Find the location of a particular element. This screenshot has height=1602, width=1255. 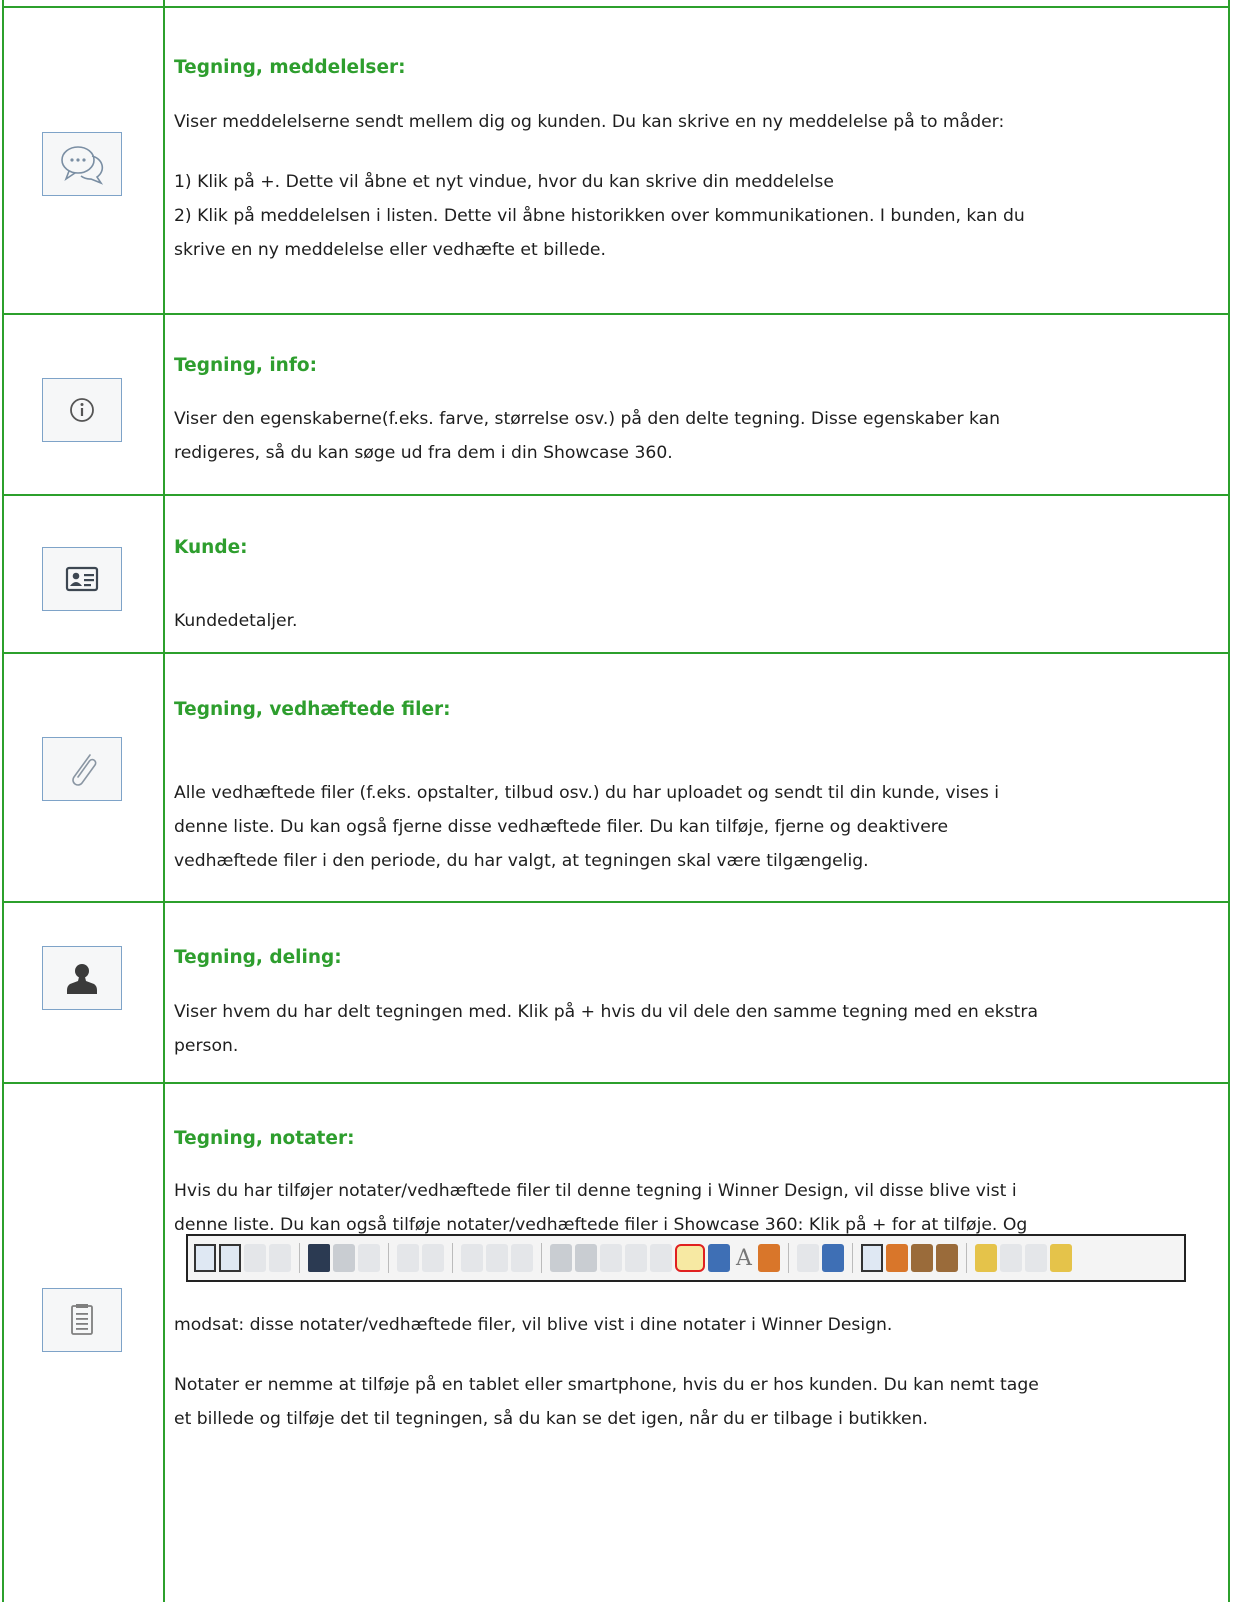

cut-icon is located at coordinates (472, 1258).